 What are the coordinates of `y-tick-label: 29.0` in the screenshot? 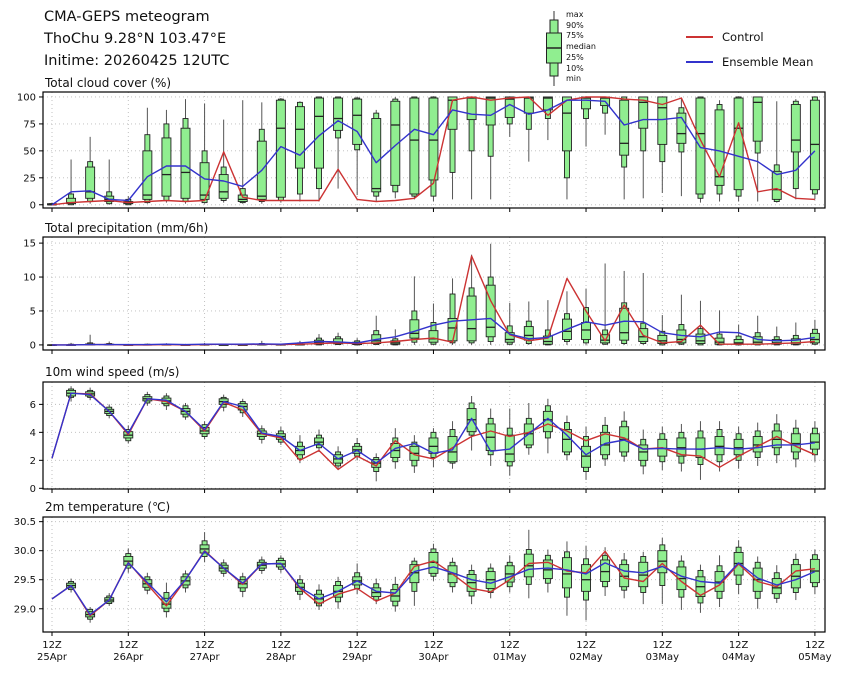 It's located at (25, 609).